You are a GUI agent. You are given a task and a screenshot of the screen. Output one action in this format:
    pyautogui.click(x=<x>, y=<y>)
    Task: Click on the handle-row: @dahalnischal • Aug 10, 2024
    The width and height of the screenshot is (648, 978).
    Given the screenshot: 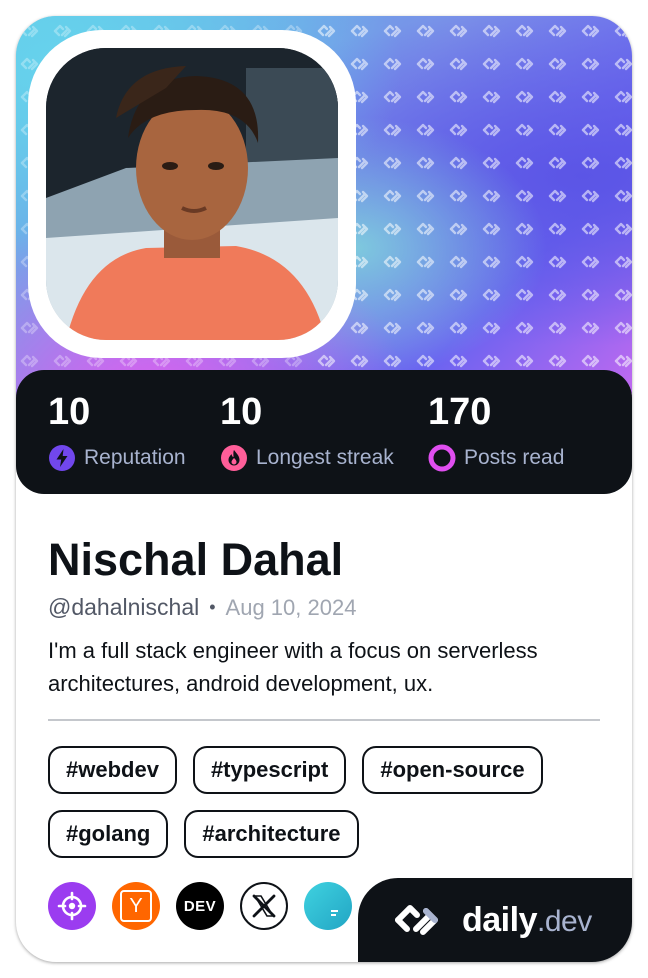 What is the action you would take?
    pyautogui.click(x=202, y=607)
    